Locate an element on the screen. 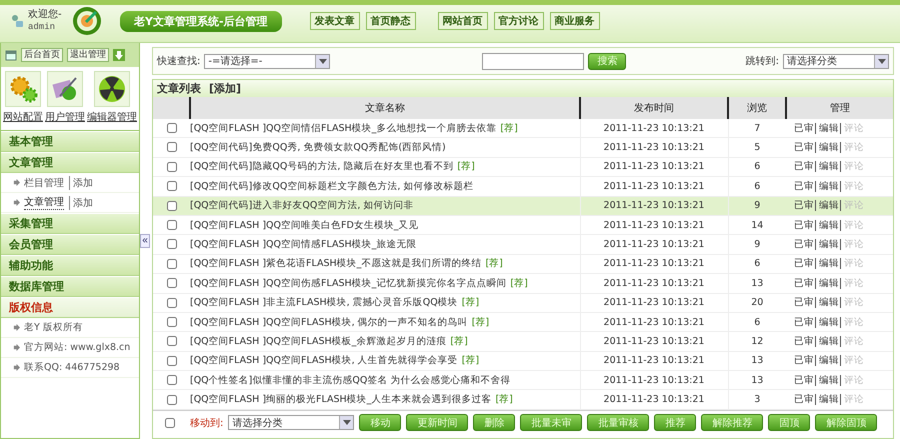  nav-link: 商业服务 is located at coordinates (575, 21).